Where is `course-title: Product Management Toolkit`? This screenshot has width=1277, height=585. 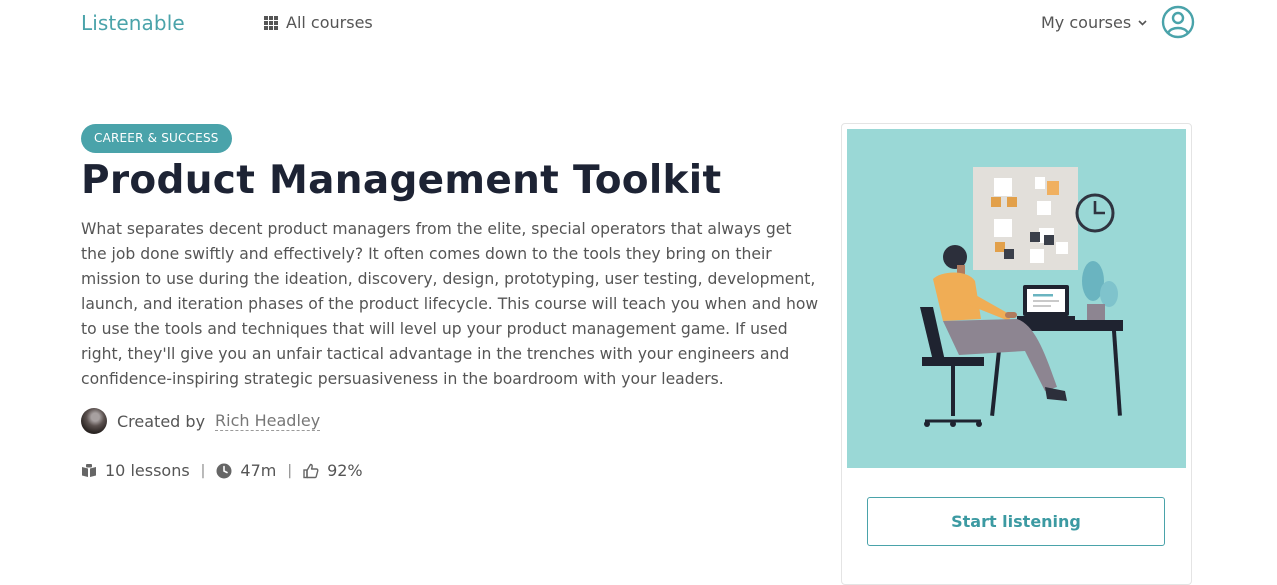 course-title: Product Management Toolkit is located at coordinates (401, 180).